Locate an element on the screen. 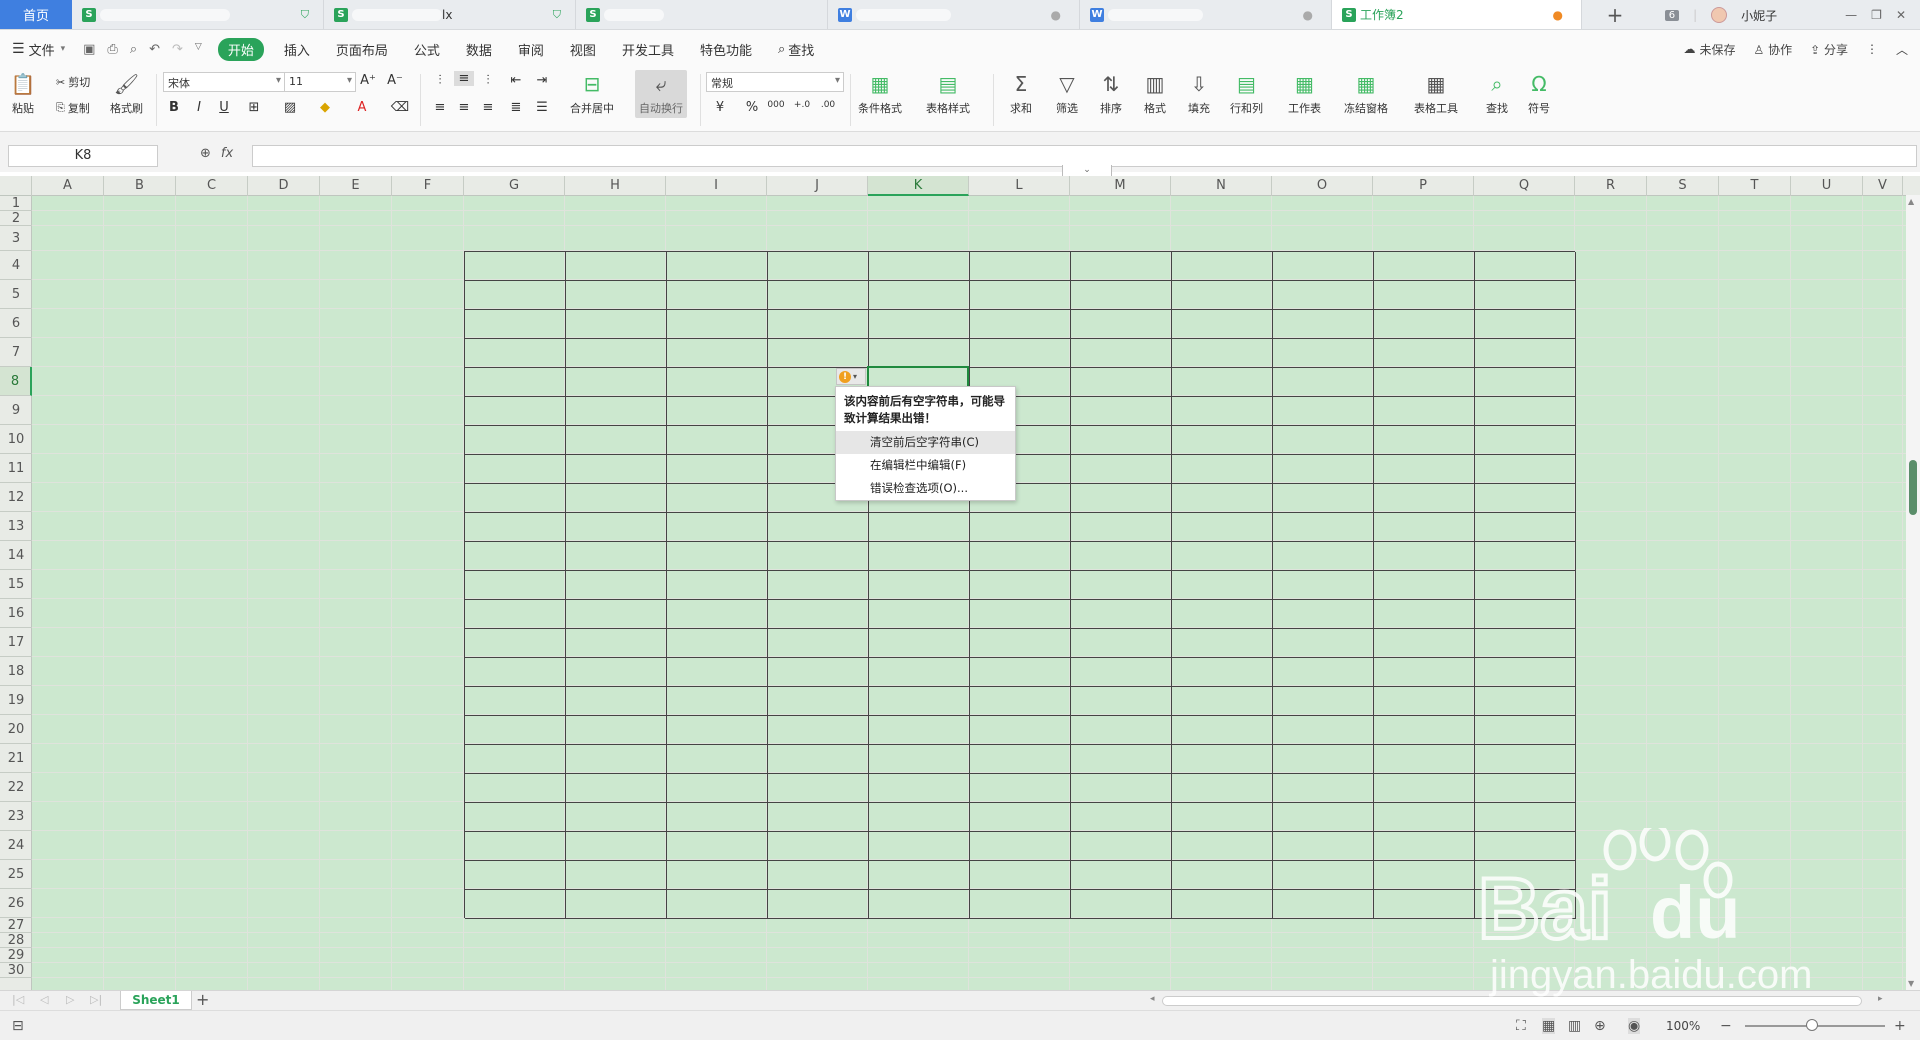 The image size is (1920, 1040). save-icon: ▣ is located at coordinates (89, 49).